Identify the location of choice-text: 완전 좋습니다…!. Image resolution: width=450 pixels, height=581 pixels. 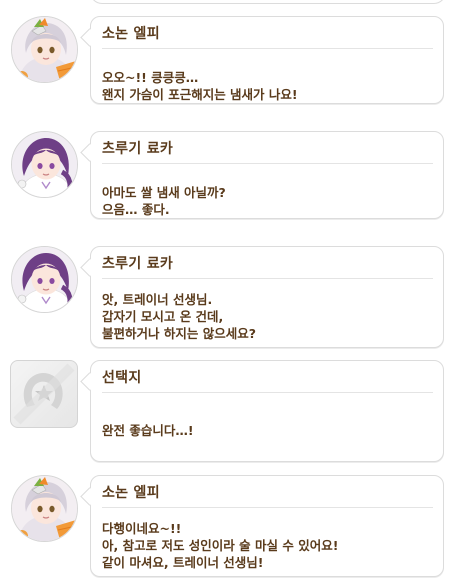
(148, 430).